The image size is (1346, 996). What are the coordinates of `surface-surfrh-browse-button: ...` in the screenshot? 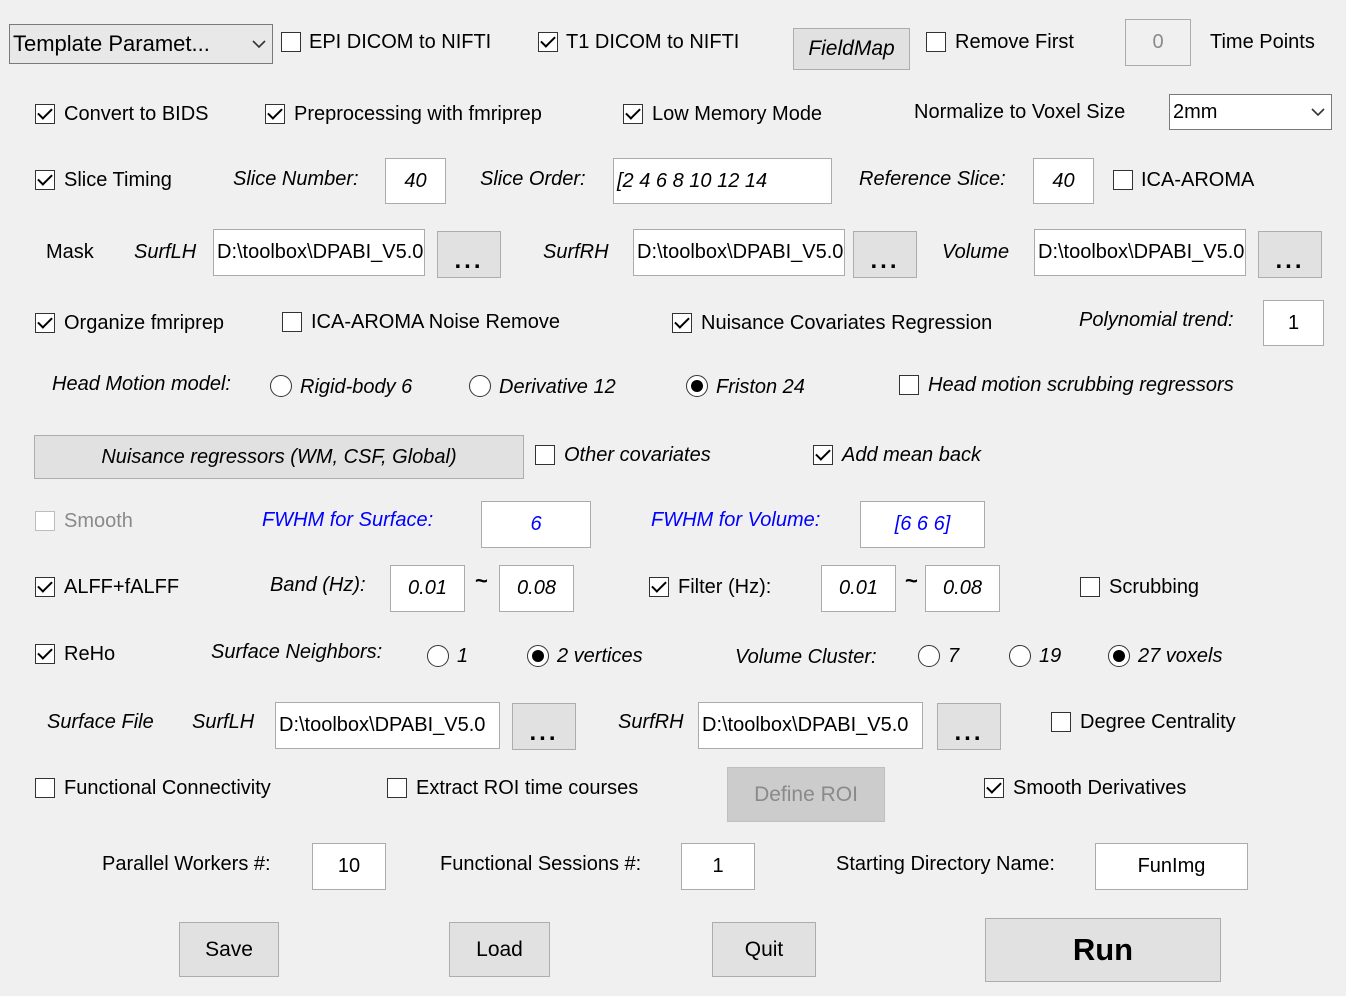 It's located at (969, 726).